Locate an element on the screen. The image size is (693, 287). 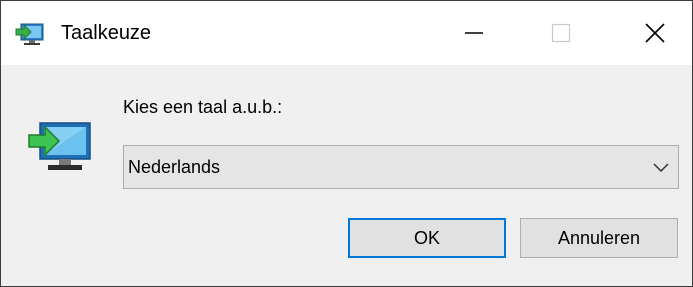
language-select: Nederlands is located at coordinates (401, 167).